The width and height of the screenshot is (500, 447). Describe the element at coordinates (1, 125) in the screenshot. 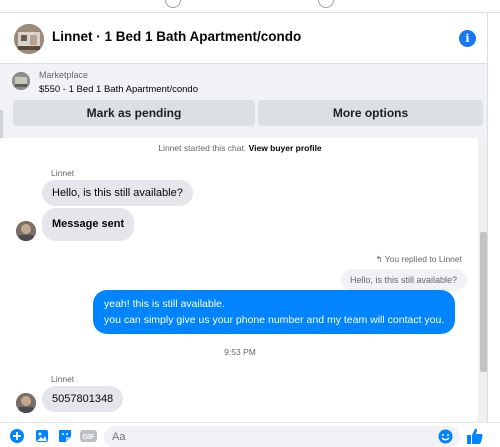

I see `left-edge-tab` at that location.